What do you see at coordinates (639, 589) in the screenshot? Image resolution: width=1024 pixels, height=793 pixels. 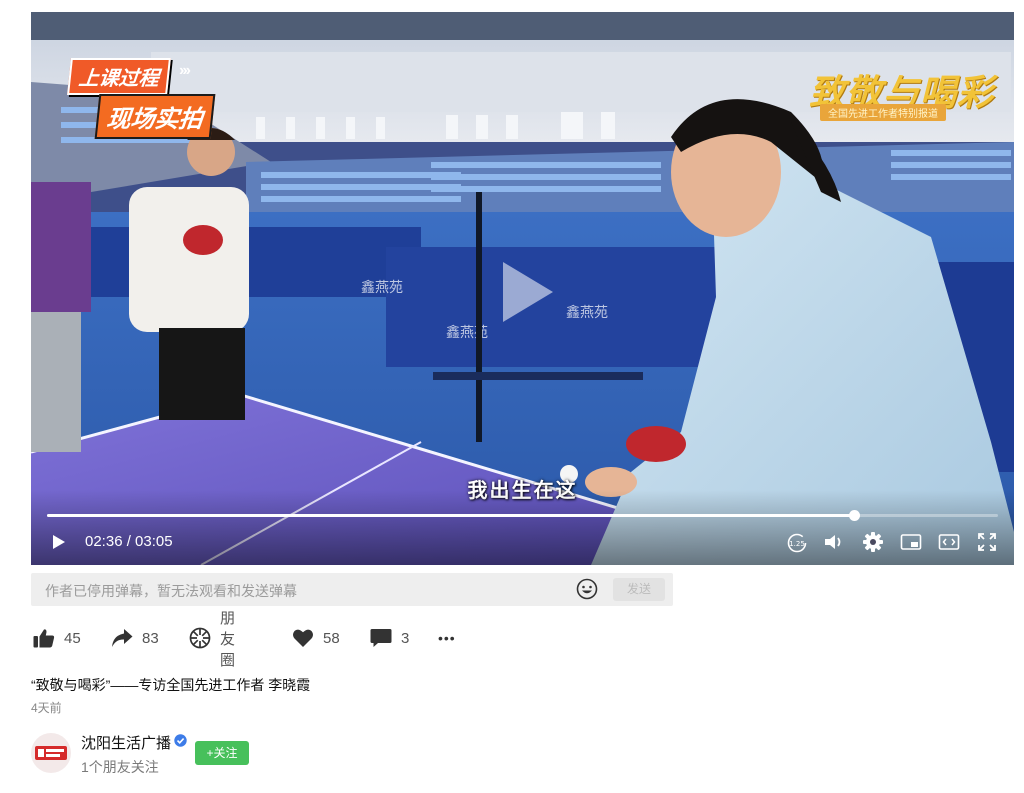 I see `send-button: 发送` at bounding box center [639, 589].